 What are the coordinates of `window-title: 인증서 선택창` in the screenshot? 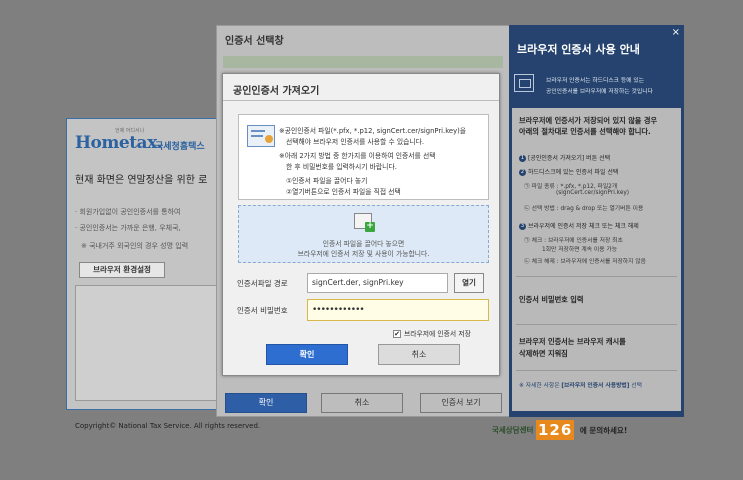 It's located at (254, 41).